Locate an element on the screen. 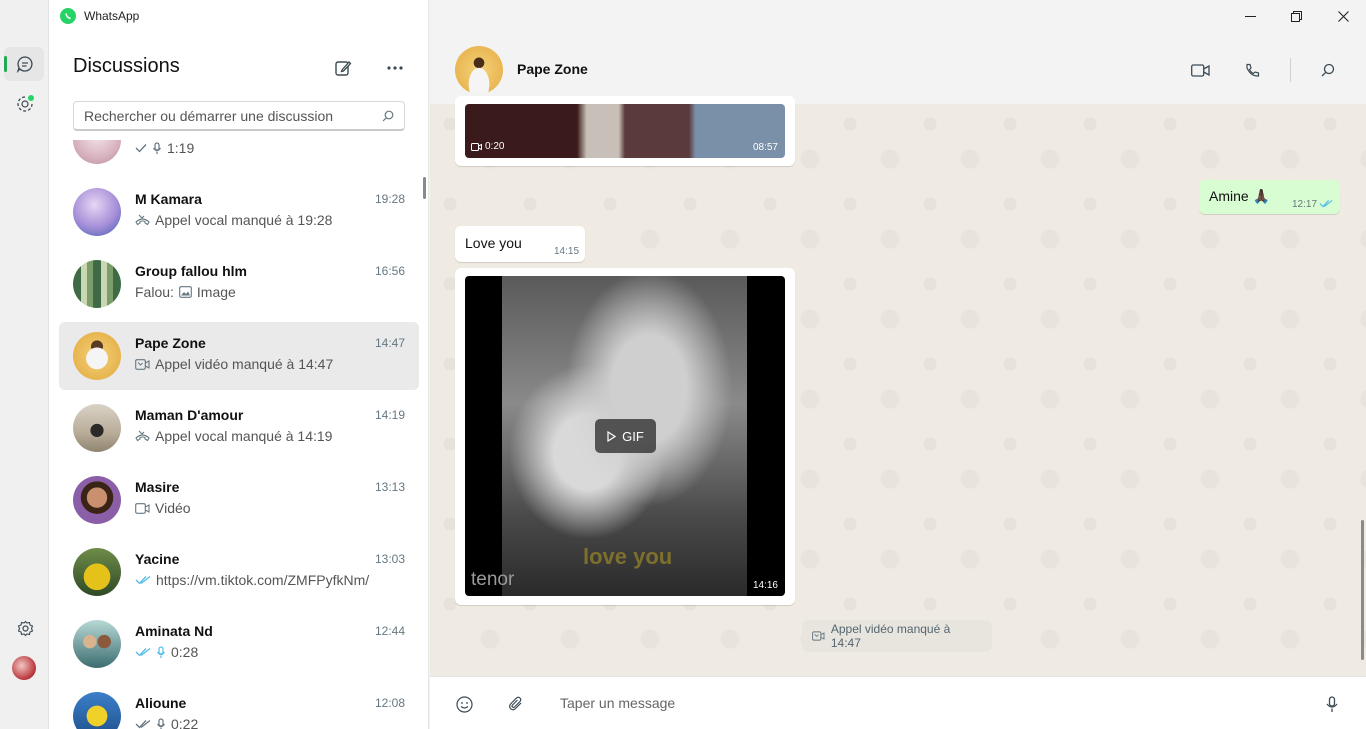 The image size is (1366, 729). search-in-chat-button is located at coordinates (1328, 70).